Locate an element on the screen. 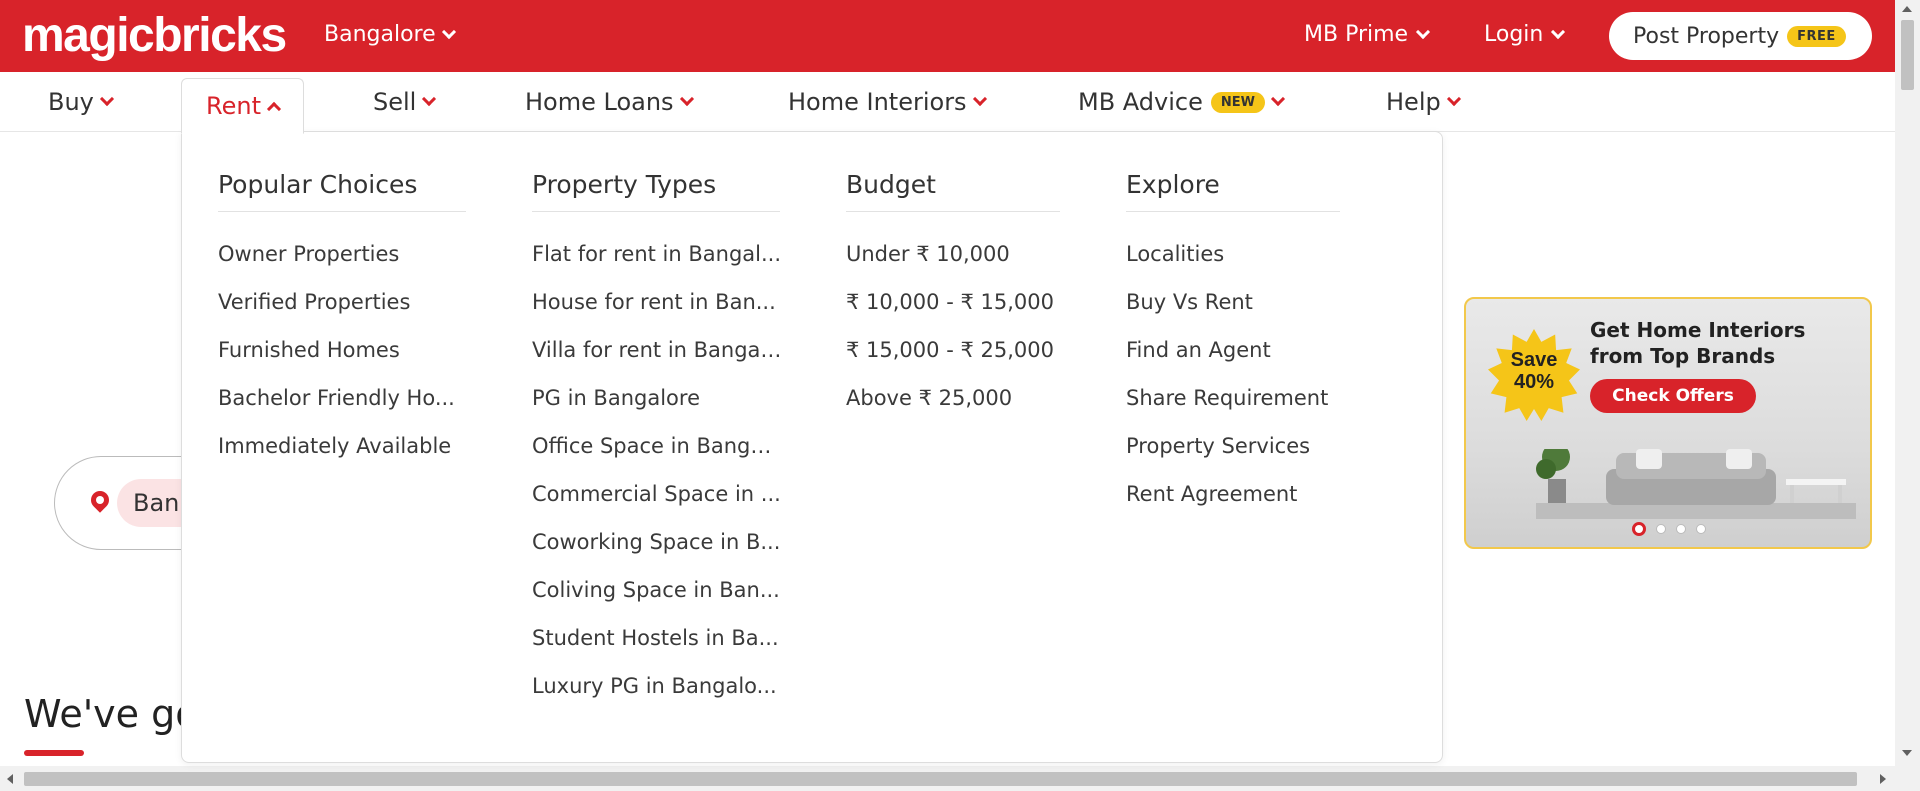  city-selector: Bangalore is located at coordinates (390, 34).